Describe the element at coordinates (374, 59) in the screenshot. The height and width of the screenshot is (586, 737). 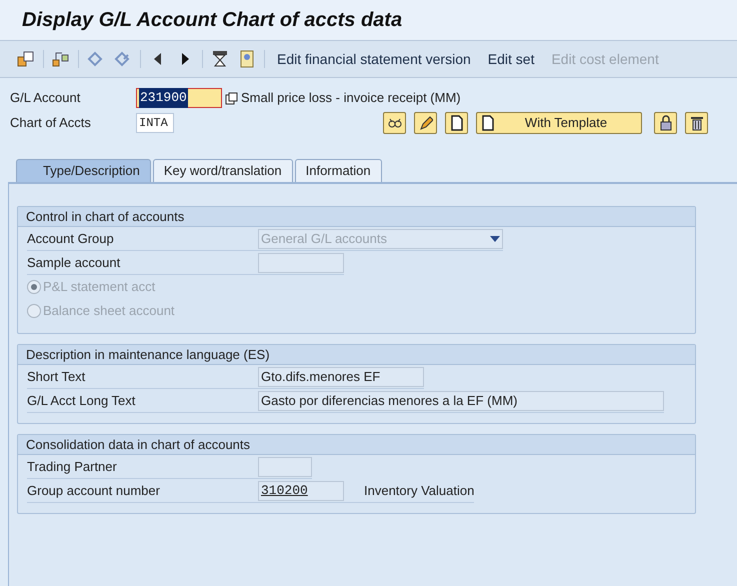
I see `toolbar-button: Edit financial statement version` at that location.